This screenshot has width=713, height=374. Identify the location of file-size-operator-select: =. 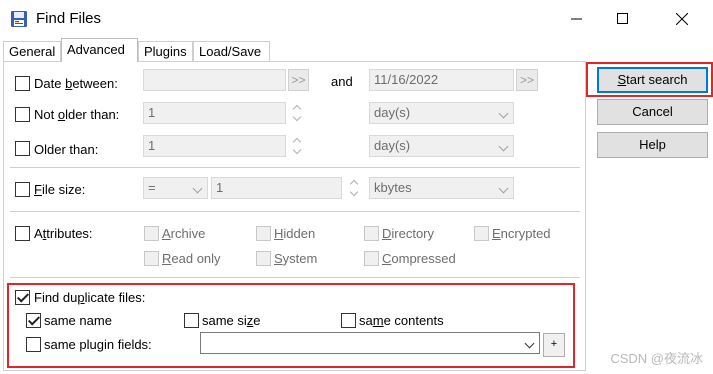
(175, 188).